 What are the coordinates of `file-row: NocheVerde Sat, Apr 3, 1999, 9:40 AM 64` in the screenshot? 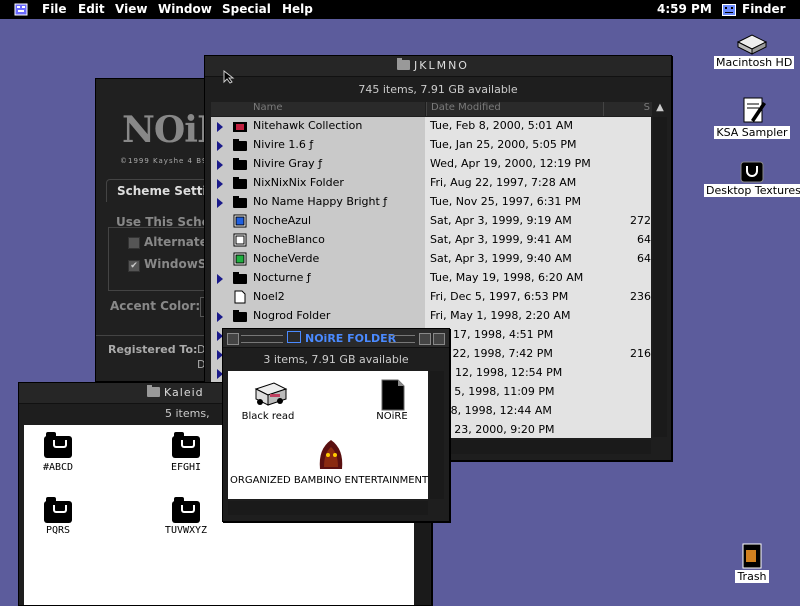 It's located at (431, 259).